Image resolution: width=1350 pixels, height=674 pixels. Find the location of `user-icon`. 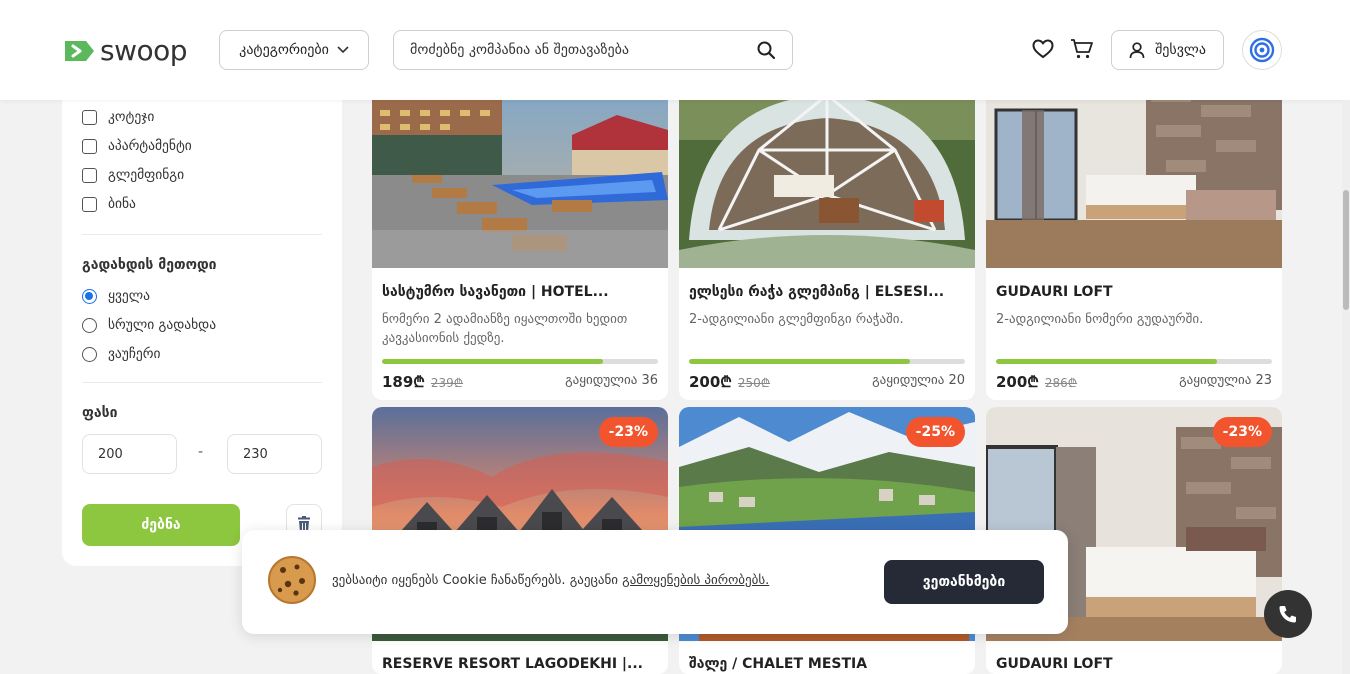

user-icon is located at coordinates (1137, 49).